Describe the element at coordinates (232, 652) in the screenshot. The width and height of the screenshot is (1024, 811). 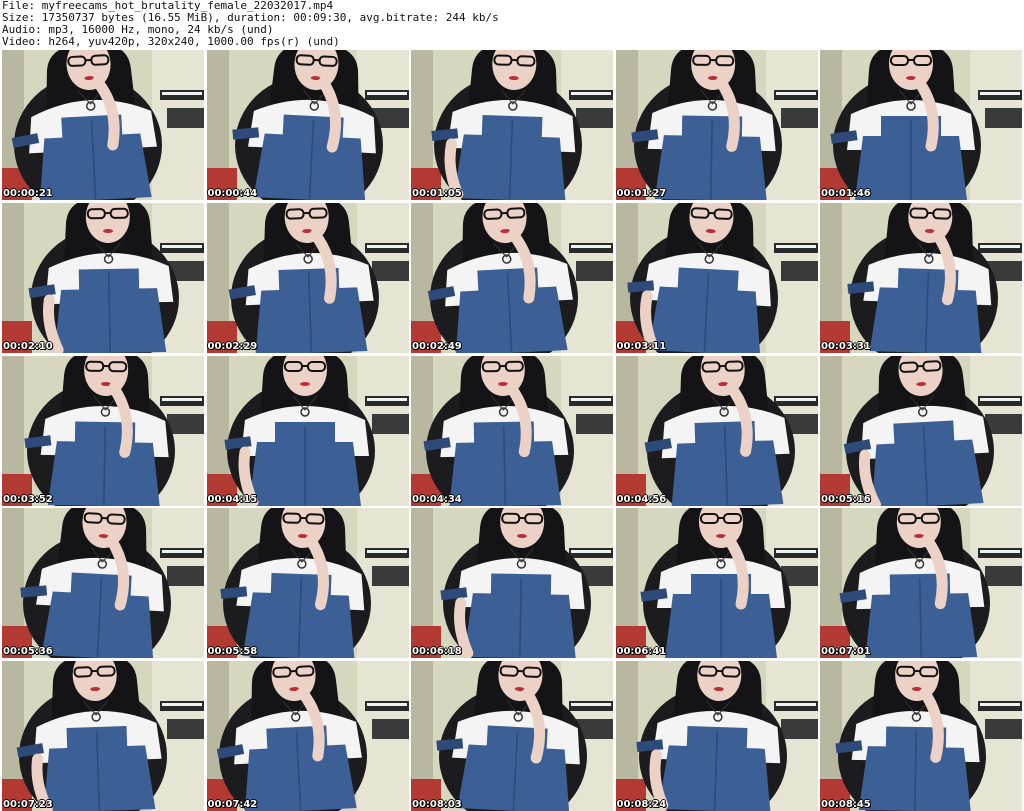
I see `thumbnail-timestamp: 00:05:58` at that location.